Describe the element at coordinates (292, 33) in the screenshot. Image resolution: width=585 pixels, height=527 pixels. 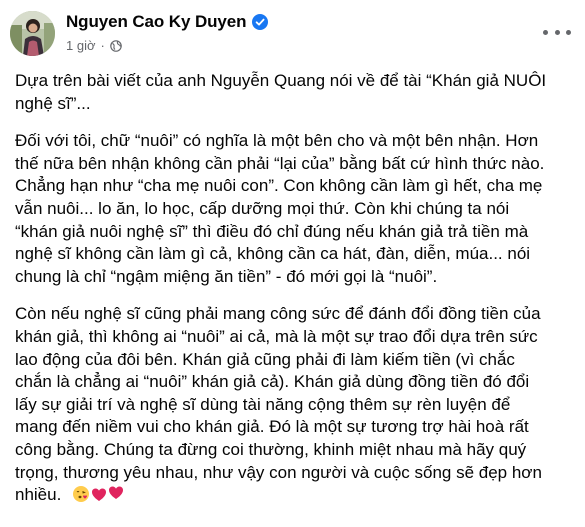
I see `post-header: Nguyen Cao Ky Duyen 1 giờ ·` at that location.